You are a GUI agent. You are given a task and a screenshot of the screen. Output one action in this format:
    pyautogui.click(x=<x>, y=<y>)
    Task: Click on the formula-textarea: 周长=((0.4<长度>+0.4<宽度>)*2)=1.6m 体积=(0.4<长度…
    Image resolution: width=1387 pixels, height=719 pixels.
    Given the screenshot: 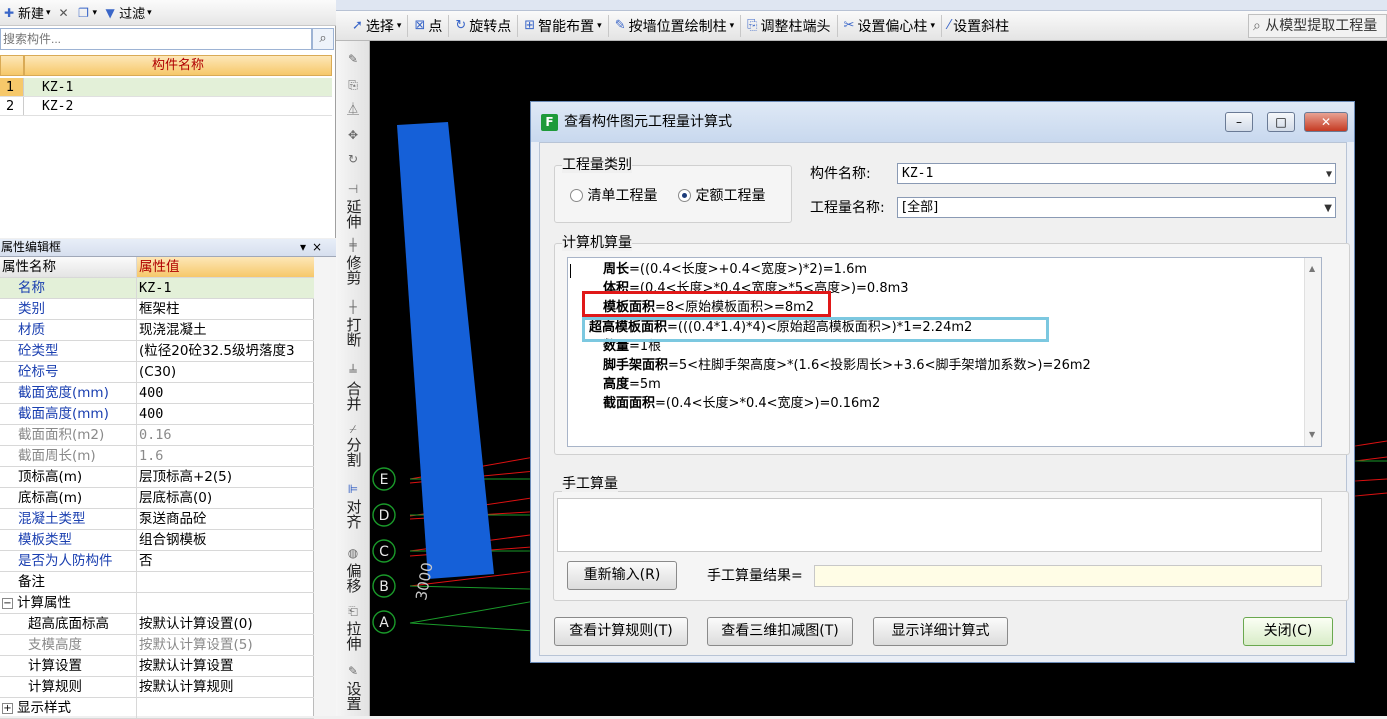 What is the action you would take?
    pyautogui.click(x=944, y=352)
    